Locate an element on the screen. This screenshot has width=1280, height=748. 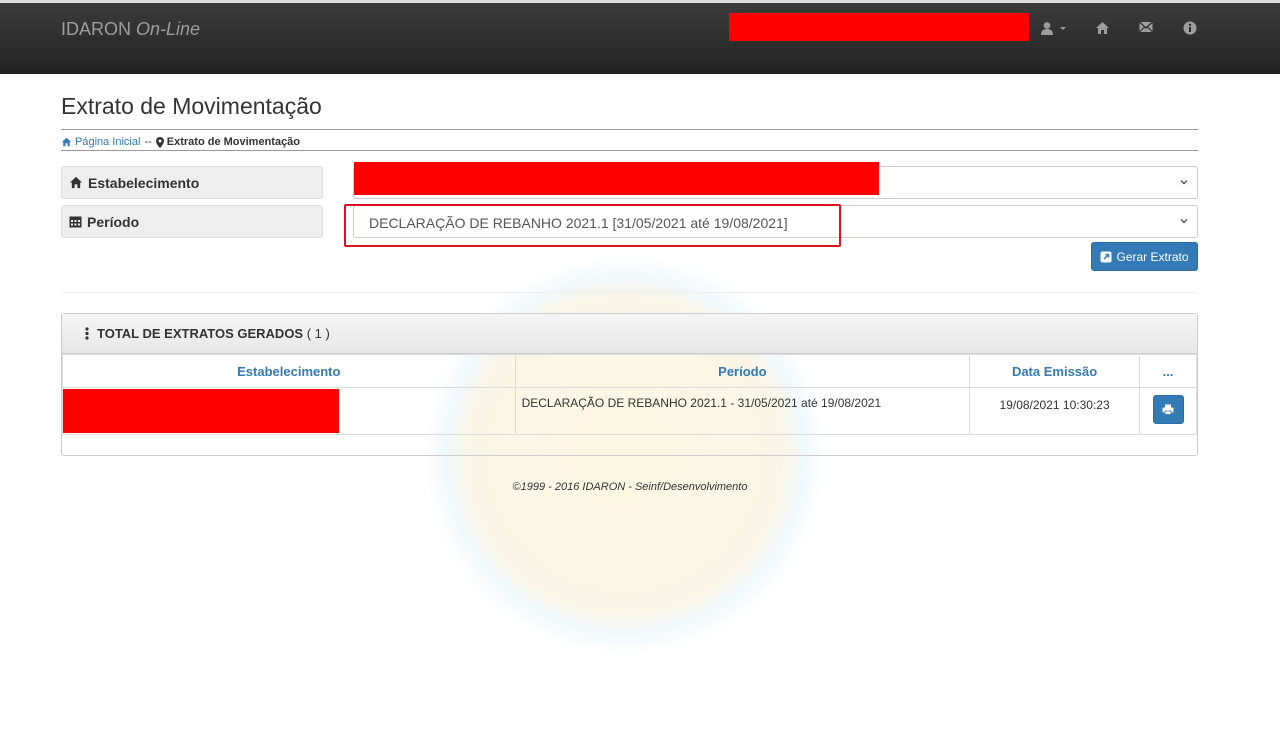
periodo-label: Período is located at coordinates (192, 221).